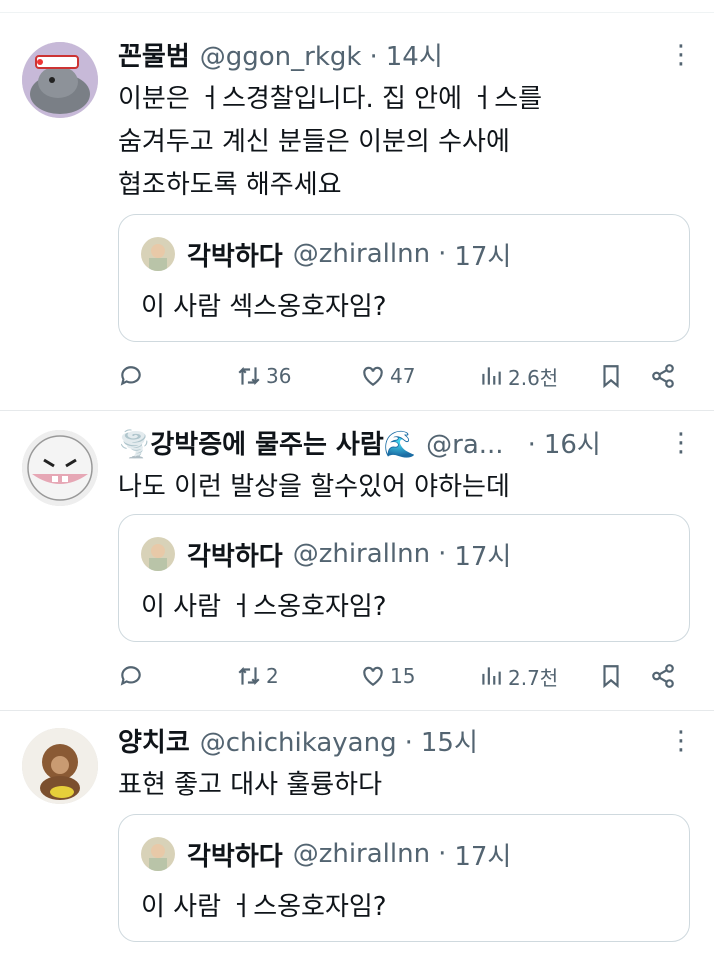  I want to click on display-name: 꼰물범, so click(154, 57).